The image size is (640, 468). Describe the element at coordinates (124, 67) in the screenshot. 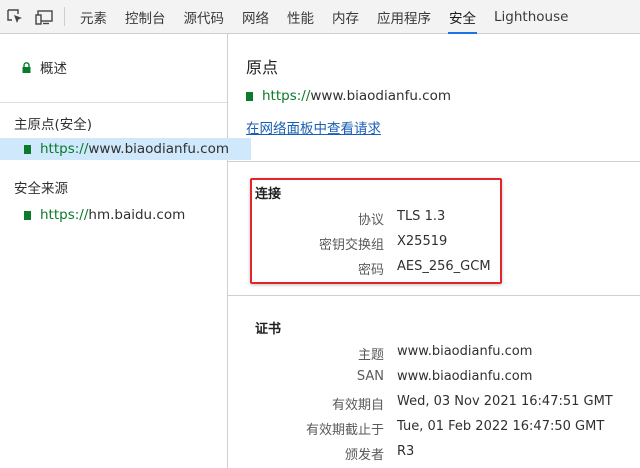

I see `sidebar-item-overview: 概述` at that location.